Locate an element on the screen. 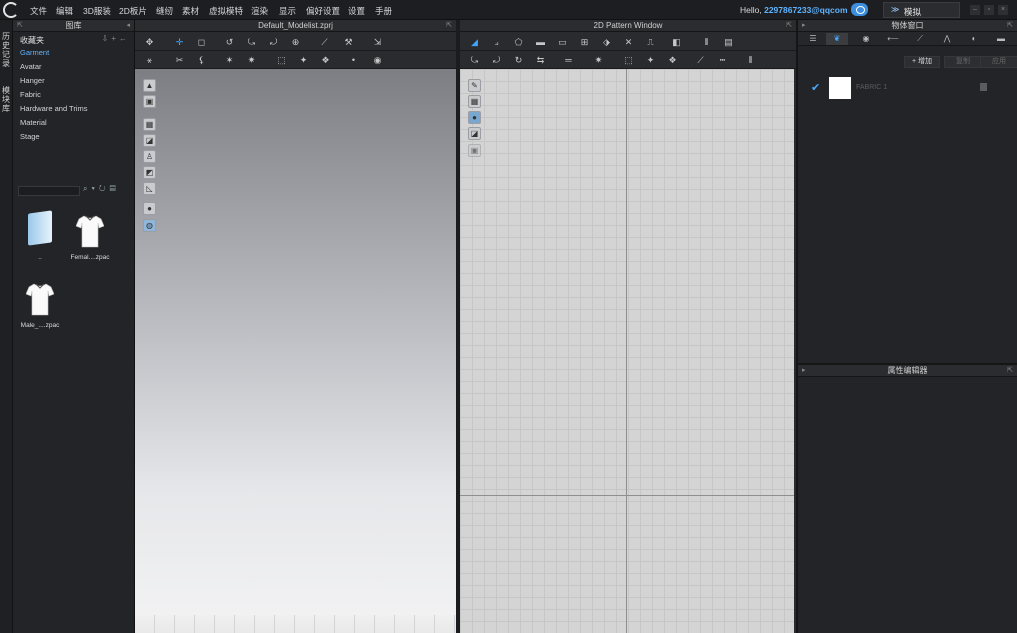  tack-icon: ⤾ is located at coordinates (273, 42).